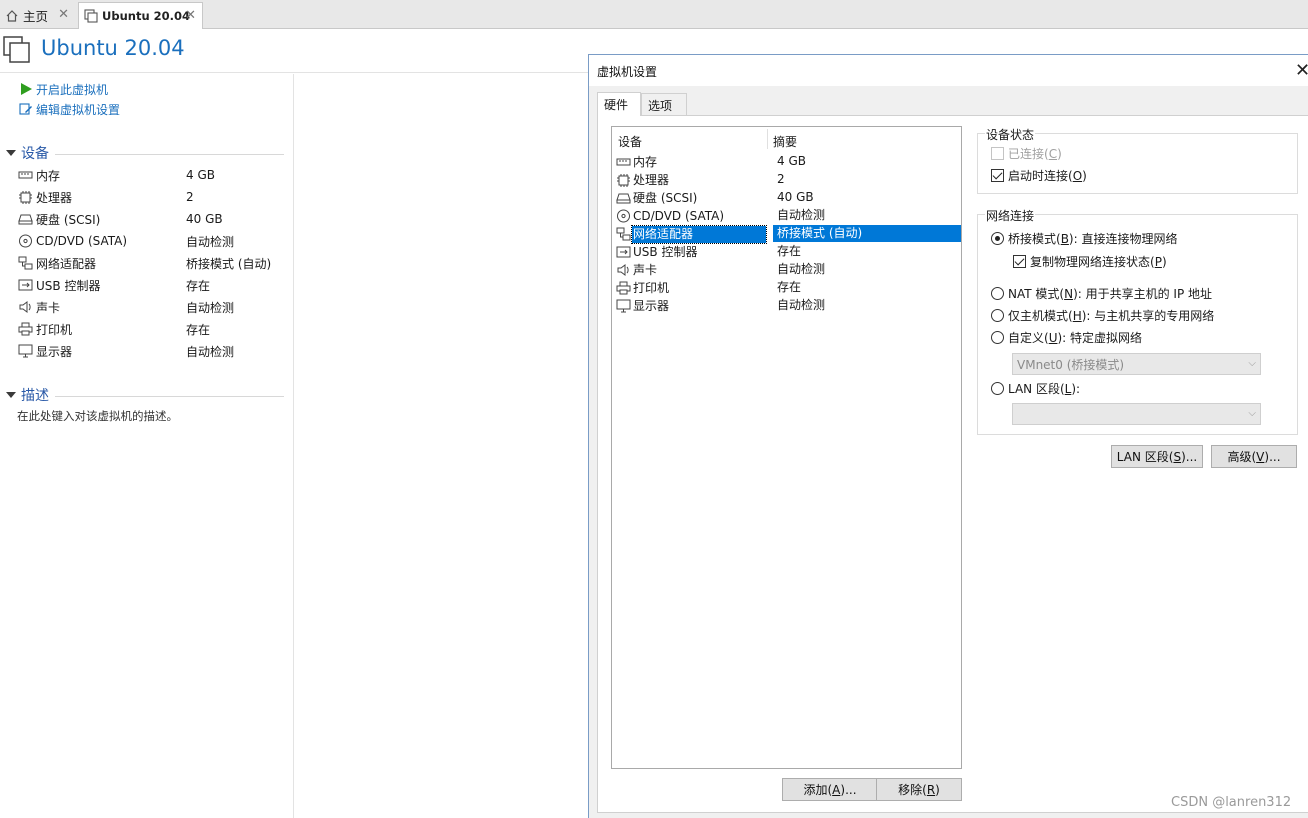  I want to click on device-list-header: 设备 摘要, so click(786, 139).